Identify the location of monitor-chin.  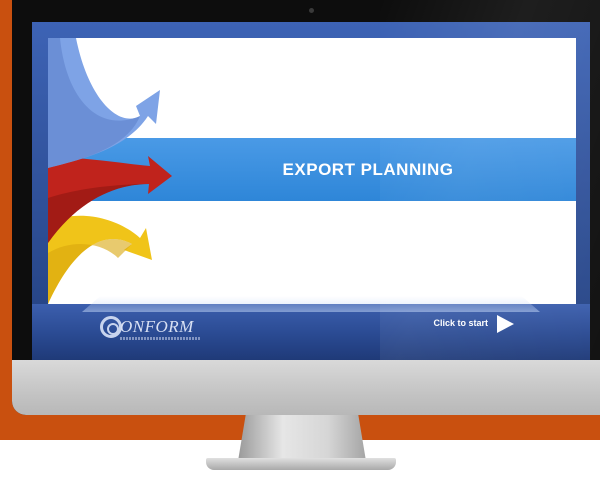
(306, 387).